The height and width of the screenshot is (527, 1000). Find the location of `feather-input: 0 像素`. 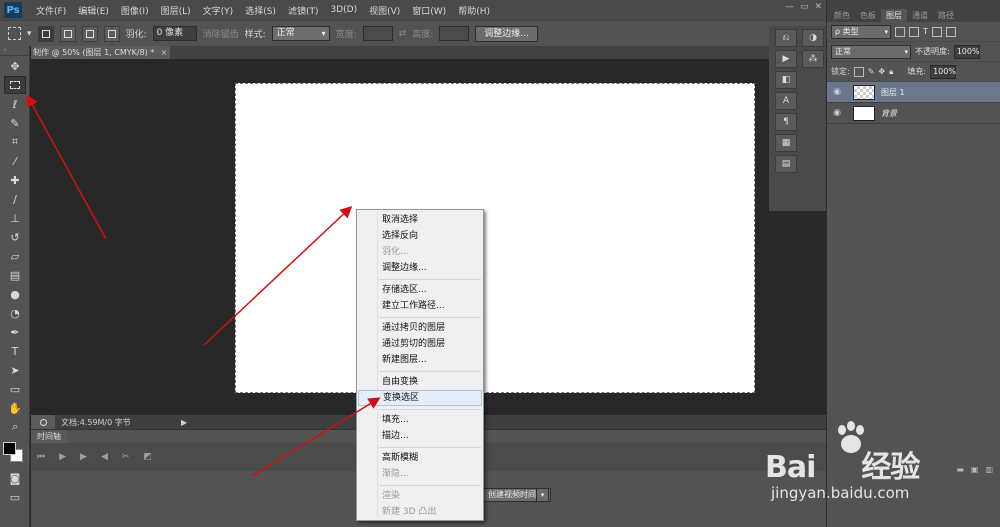

feather-input: 0 像素 is located at coordinates (174, 33).